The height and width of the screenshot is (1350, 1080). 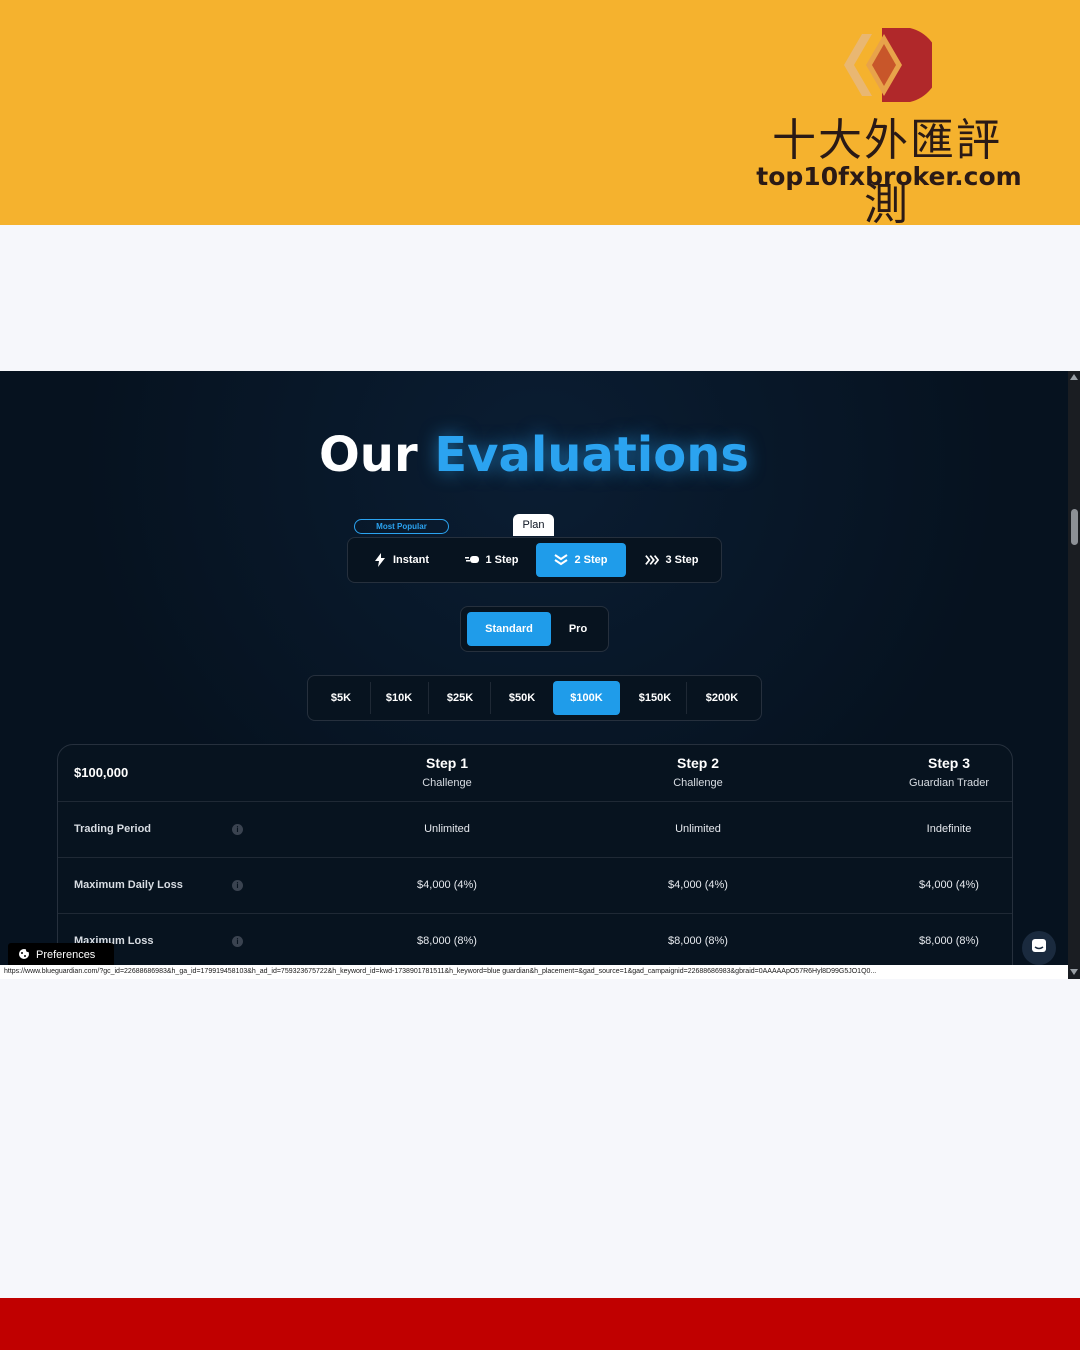 I want to click on table-cell: Indefinite, so click(x=949, y=829).